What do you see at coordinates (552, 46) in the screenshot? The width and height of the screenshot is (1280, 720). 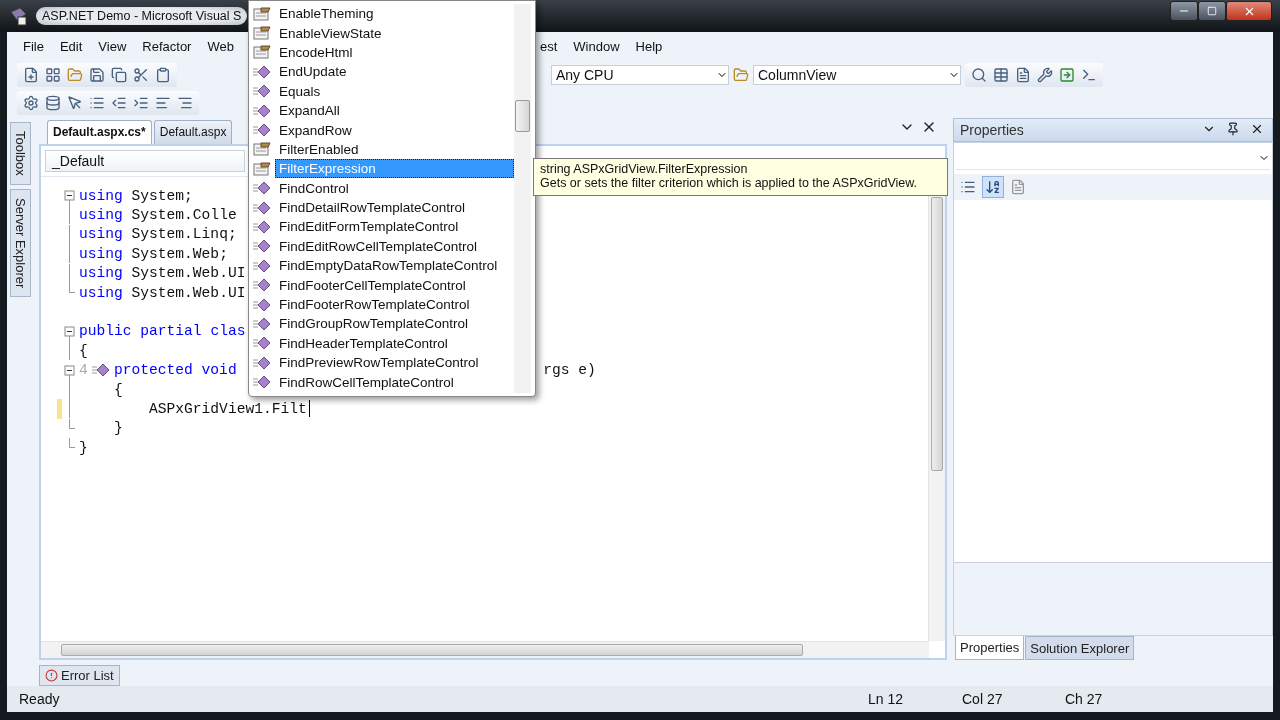 I see `menu-item: est` at bounding box center [552, 46].